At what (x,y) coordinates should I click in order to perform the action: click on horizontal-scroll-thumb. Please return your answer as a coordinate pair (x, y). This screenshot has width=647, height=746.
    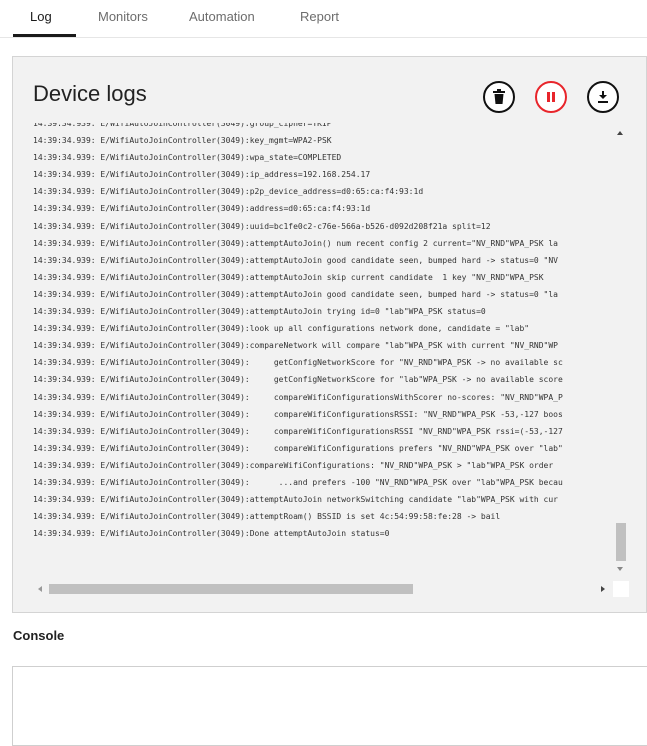
    Looking at the image, I should click on (231, 589).